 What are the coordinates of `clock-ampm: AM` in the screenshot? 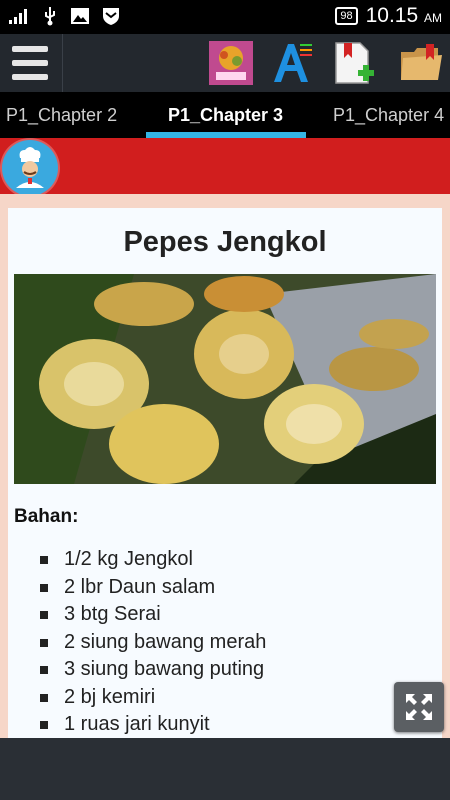 It's located at (433, 18).